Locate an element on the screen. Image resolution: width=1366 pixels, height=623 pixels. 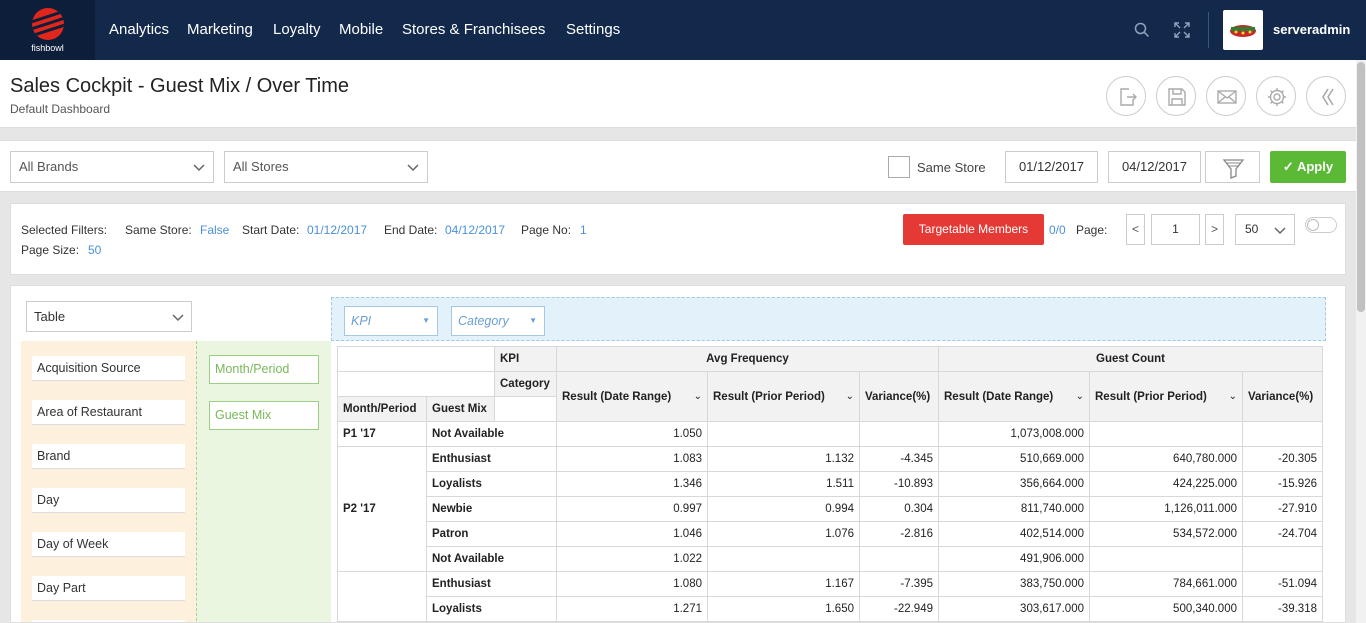
value-cell: 1,126,011.000 is located at coordinates (1166, 509).